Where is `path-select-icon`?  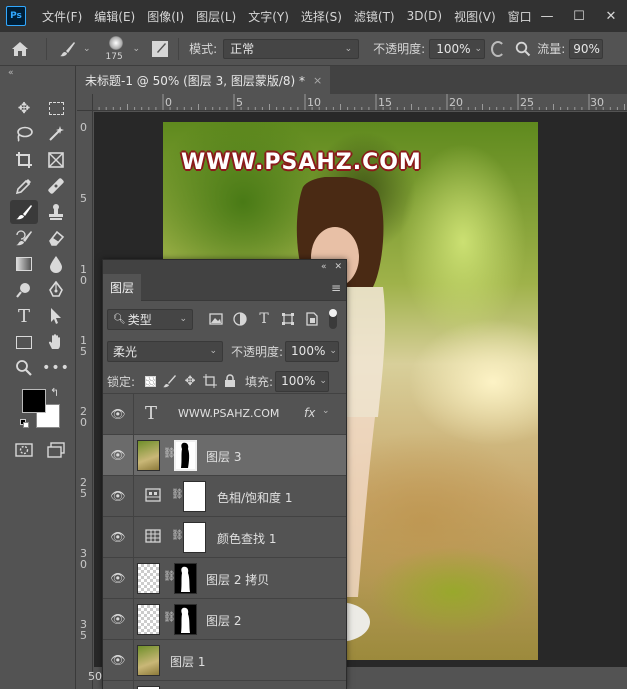 path-select-icon is located at coordinates (56, 316).